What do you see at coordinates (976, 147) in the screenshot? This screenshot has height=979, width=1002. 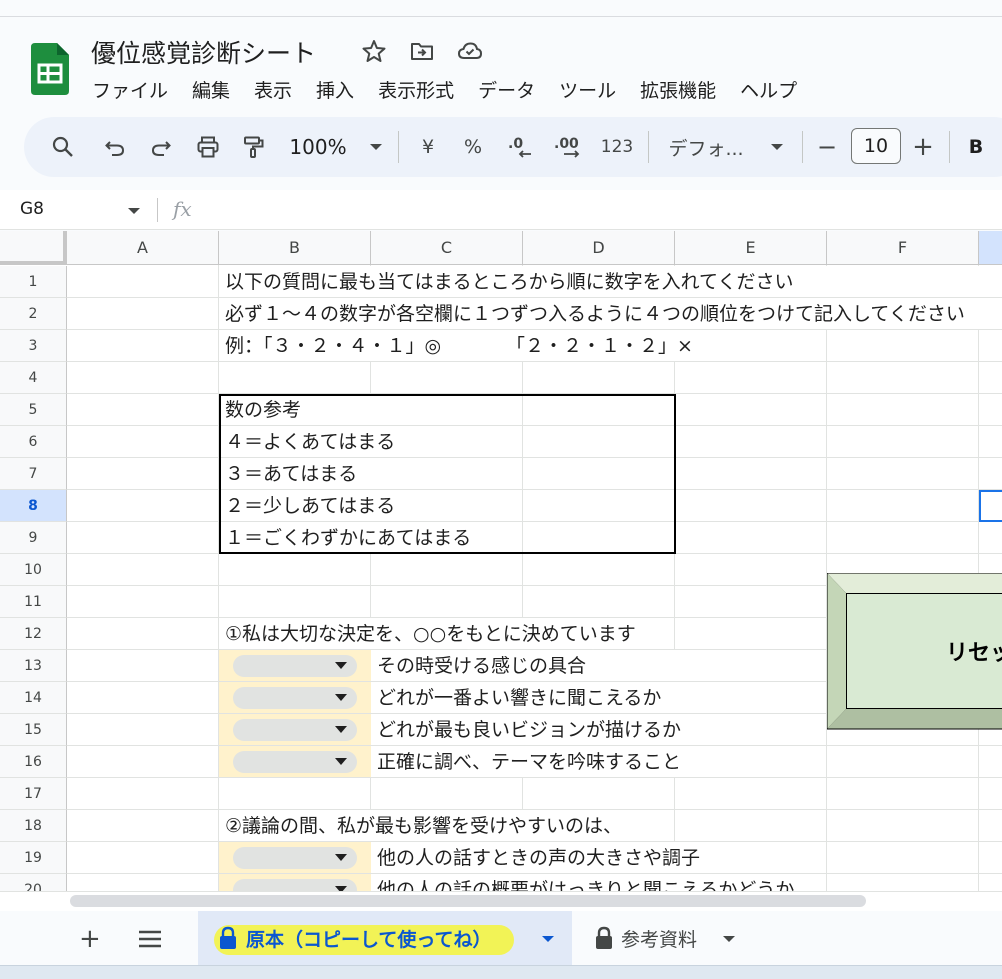 I see `bold-button: B` at bounding box center [976, 147].